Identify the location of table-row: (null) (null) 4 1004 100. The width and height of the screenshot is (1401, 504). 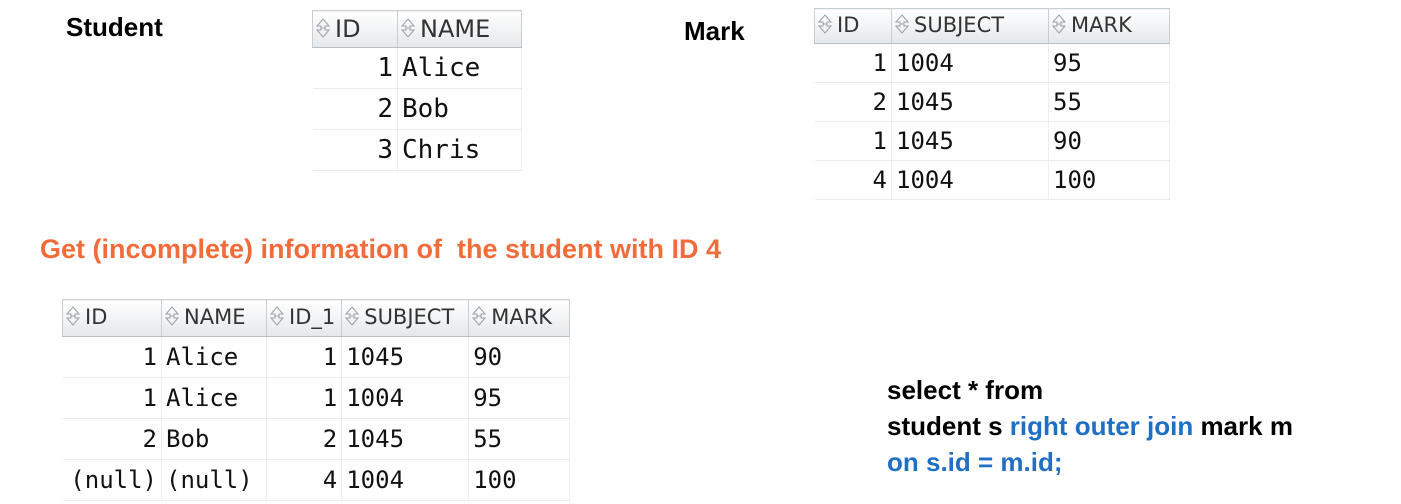
(316, 480).